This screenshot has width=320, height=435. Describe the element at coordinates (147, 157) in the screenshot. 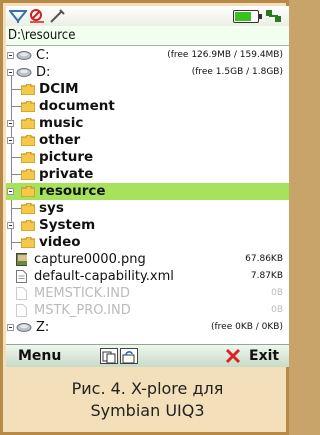

I see `list-item-folder: picture` at that location.